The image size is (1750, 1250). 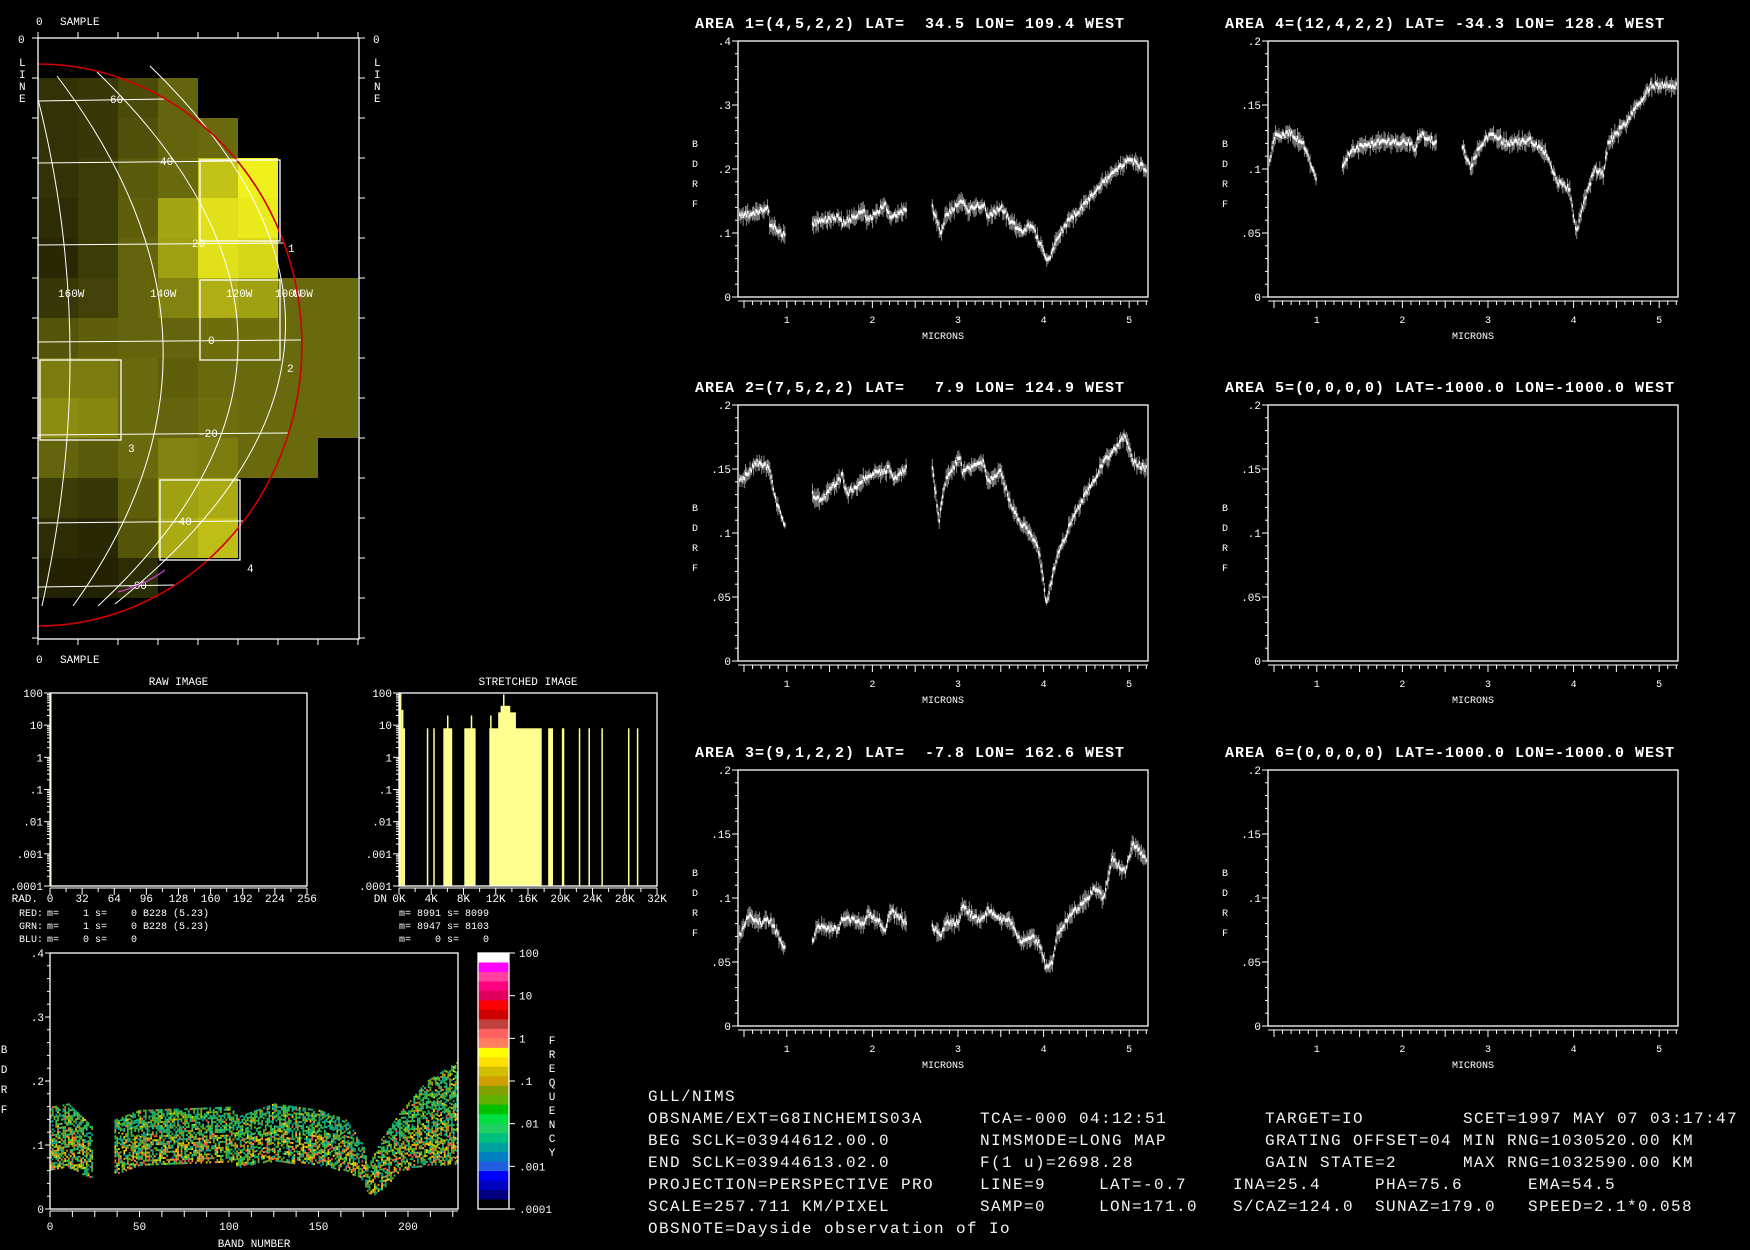 I want to click on map-pixel, so click(x=58, y=378).